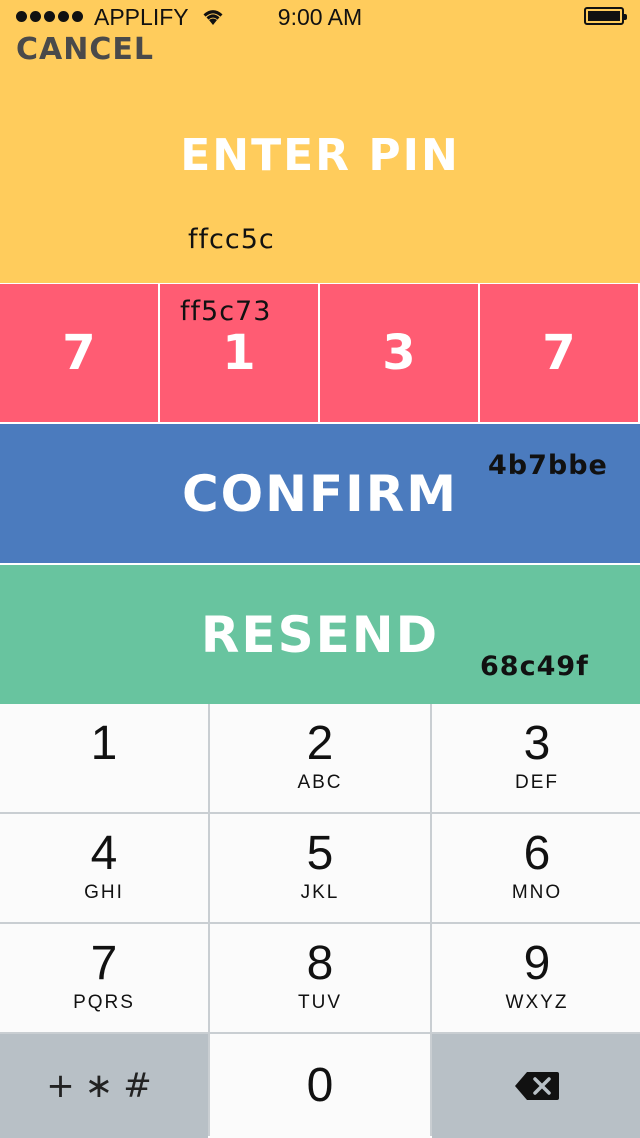  I want to click on pin-digit: 3, so click(399, 353).